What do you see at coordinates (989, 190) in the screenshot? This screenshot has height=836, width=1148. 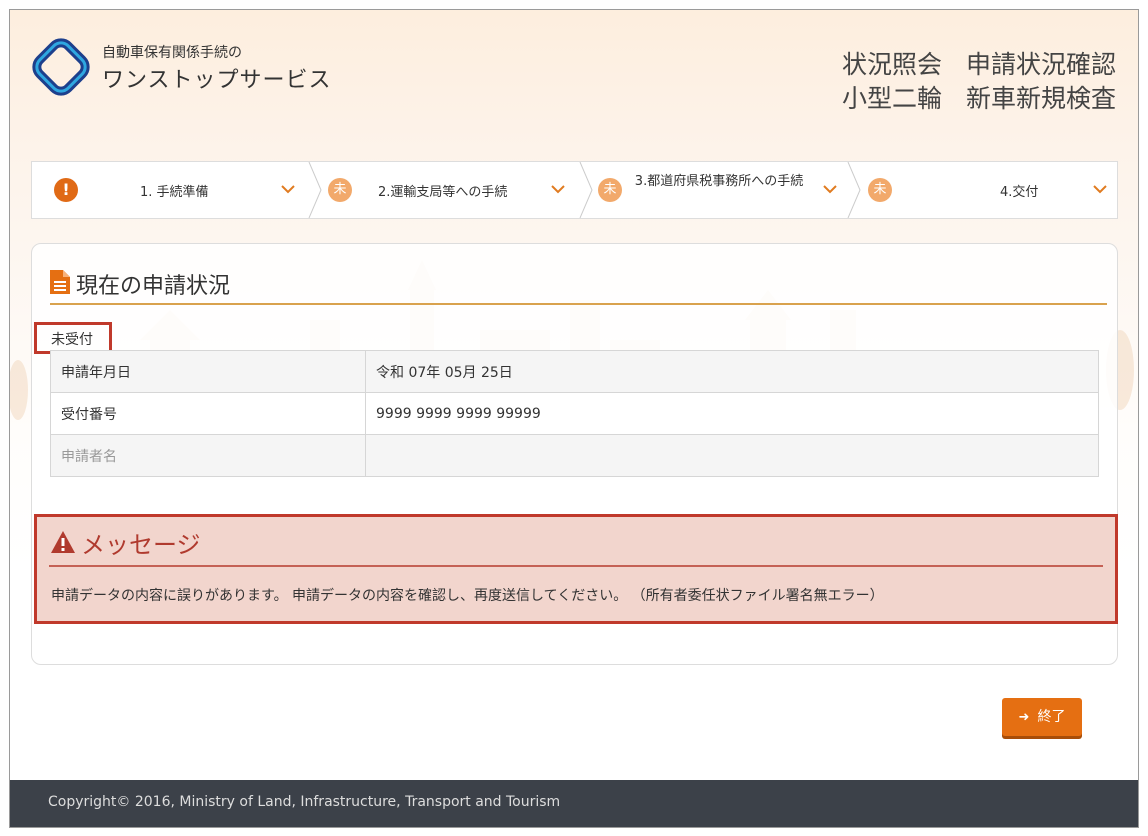 I see `step-4: 未 4.交付` at bounding box center [989, 190].